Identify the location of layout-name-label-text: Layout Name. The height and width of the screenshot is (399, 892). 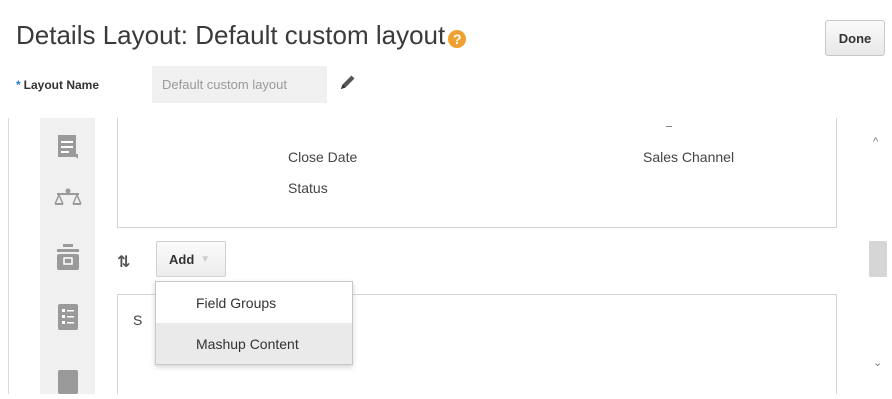
(61, 85).